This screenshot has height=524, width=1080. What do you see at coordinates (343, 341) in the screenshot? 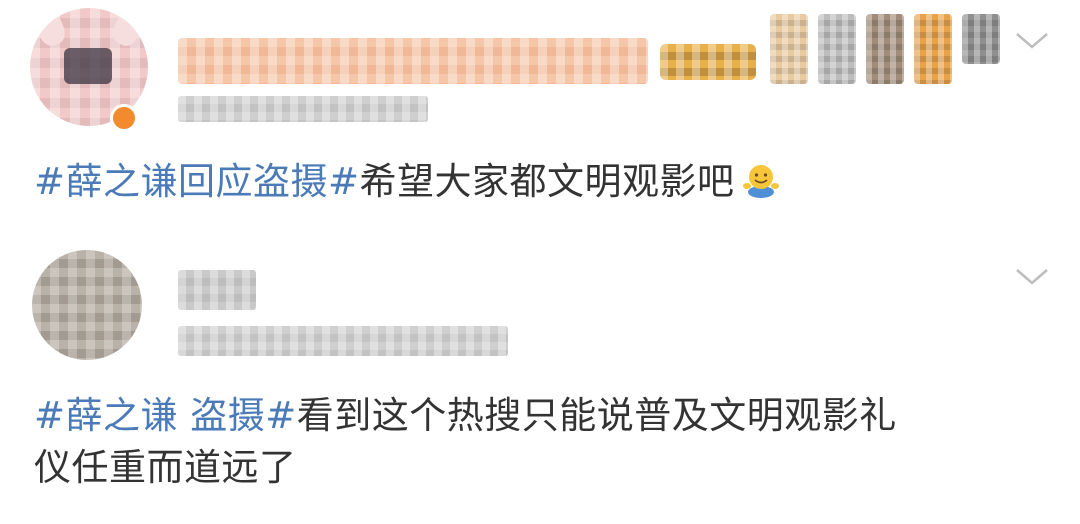
I see `post-meta-2-blurred` at bounding box center [343, 341].